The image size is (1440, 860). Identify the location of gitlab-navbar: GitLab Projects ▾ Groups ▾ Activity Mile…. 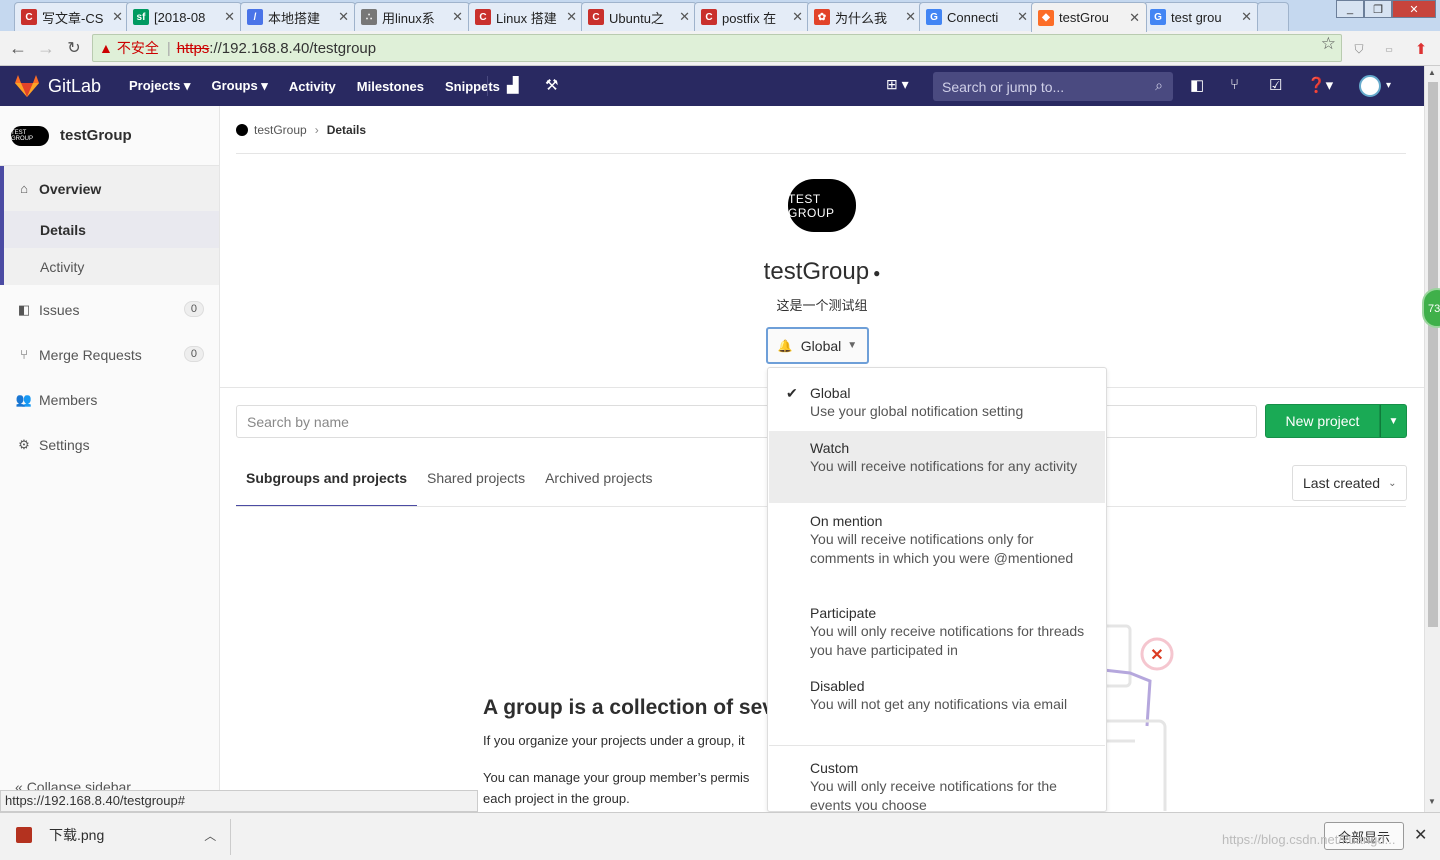
(712, 86).